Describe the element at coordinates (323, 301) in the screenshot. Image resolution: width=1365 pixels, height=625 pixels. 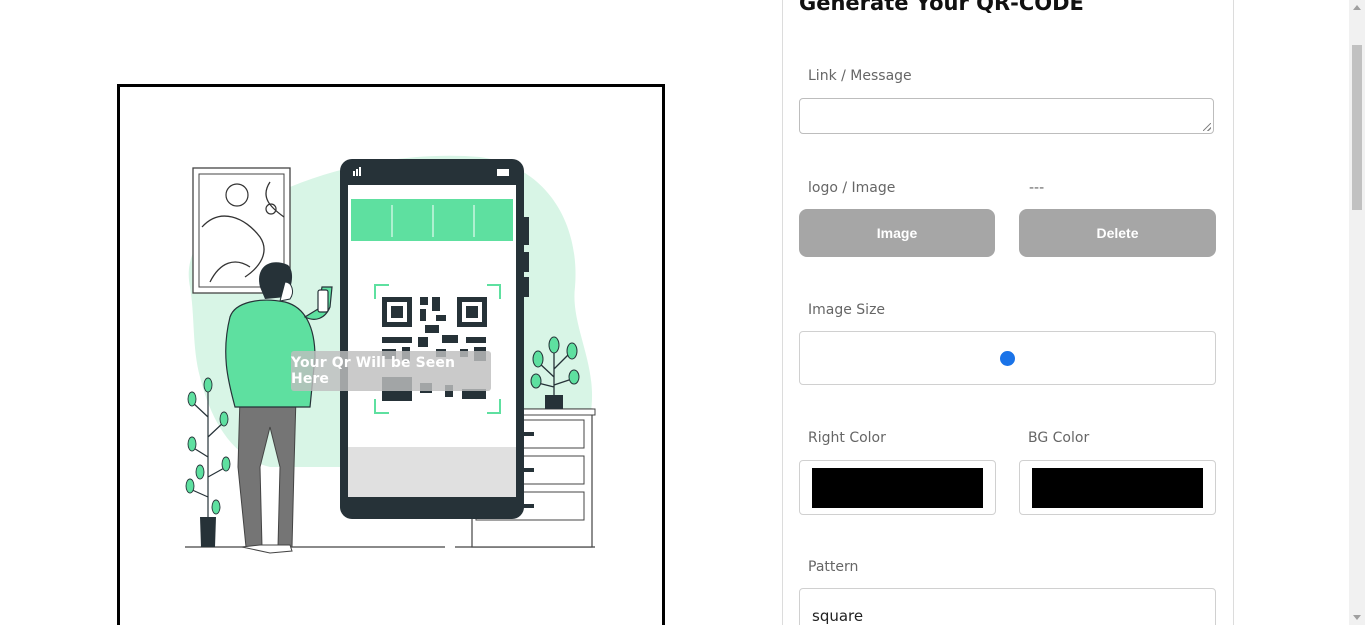
I see `person-phone` at that location.